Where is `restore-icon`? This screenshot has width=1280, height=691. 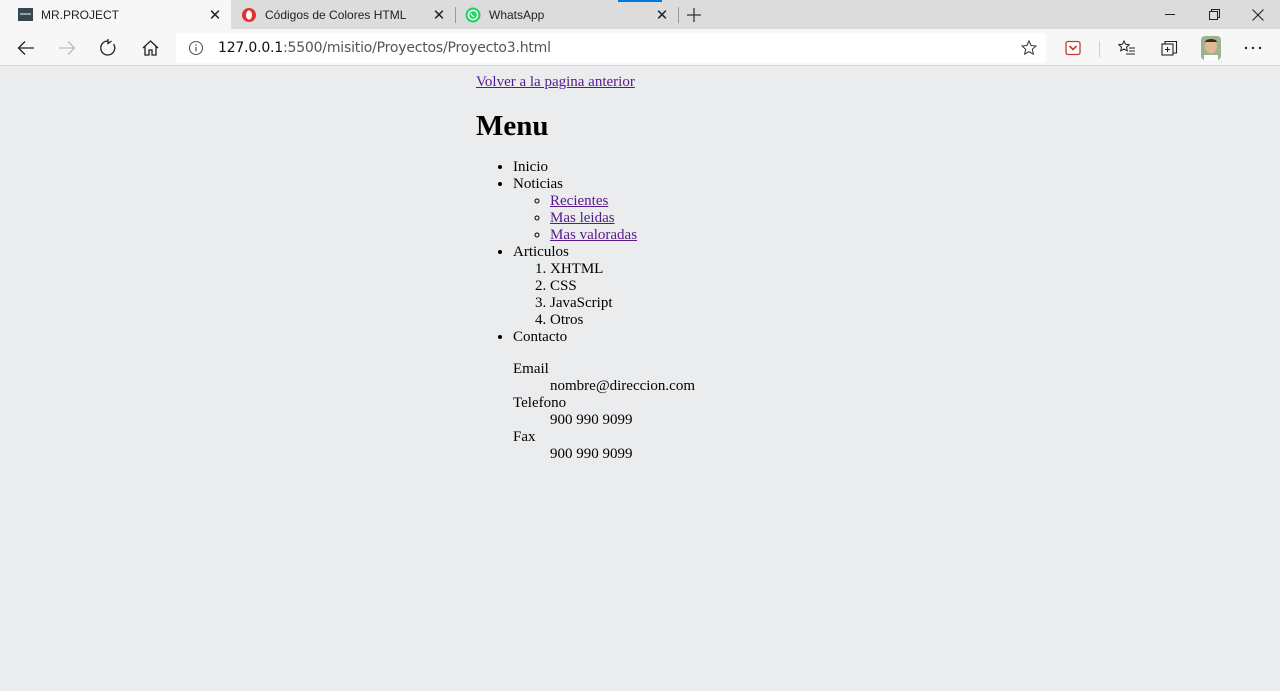 restore-icon is located at coordinates (1214, 14).